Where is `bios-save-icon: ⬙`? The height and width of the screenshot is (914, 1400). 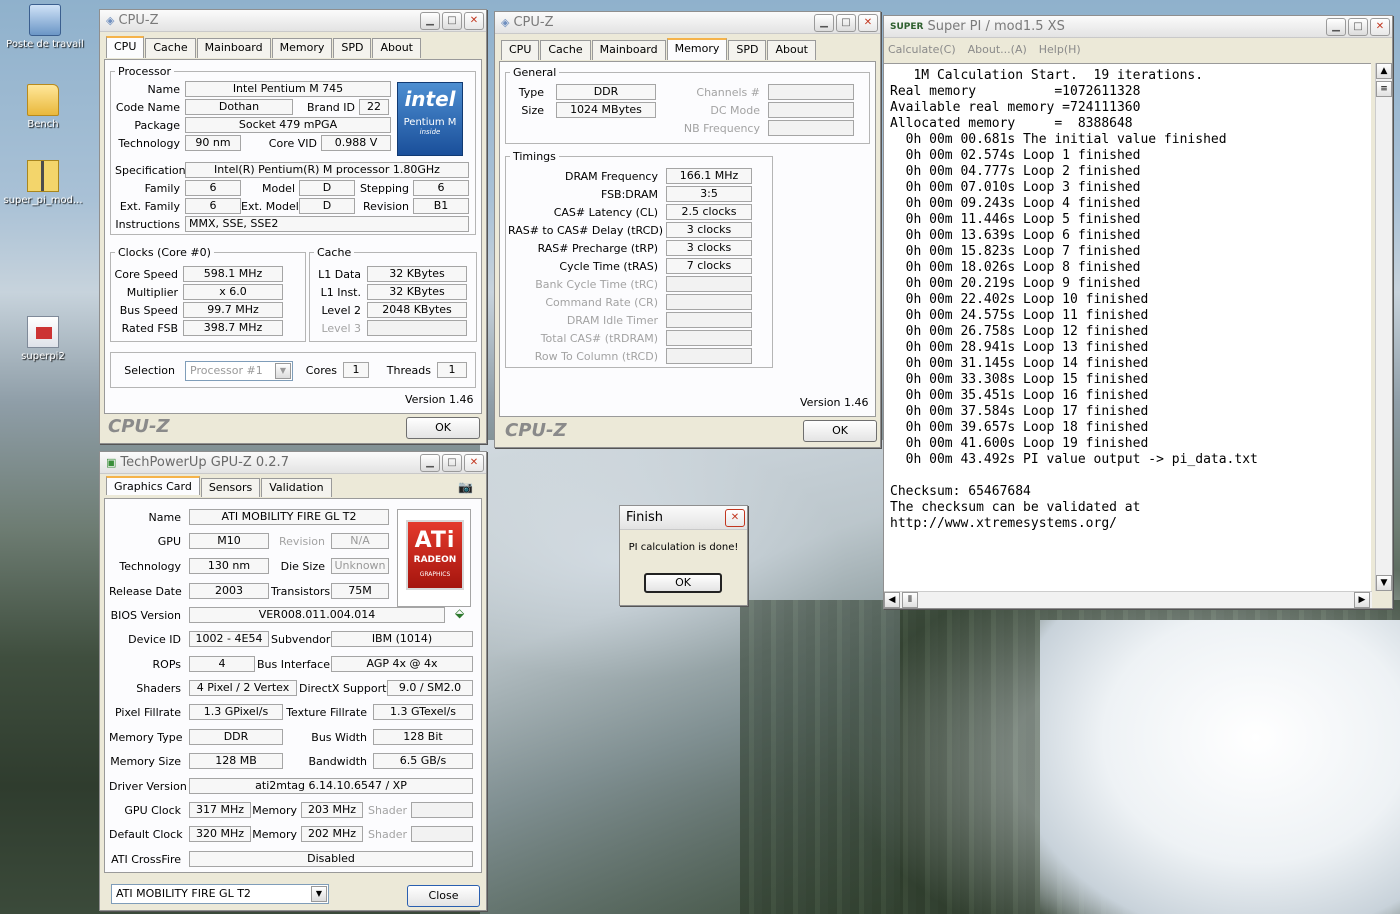
bios-save-icon: ⬙ is located at coordinates (459, 613).